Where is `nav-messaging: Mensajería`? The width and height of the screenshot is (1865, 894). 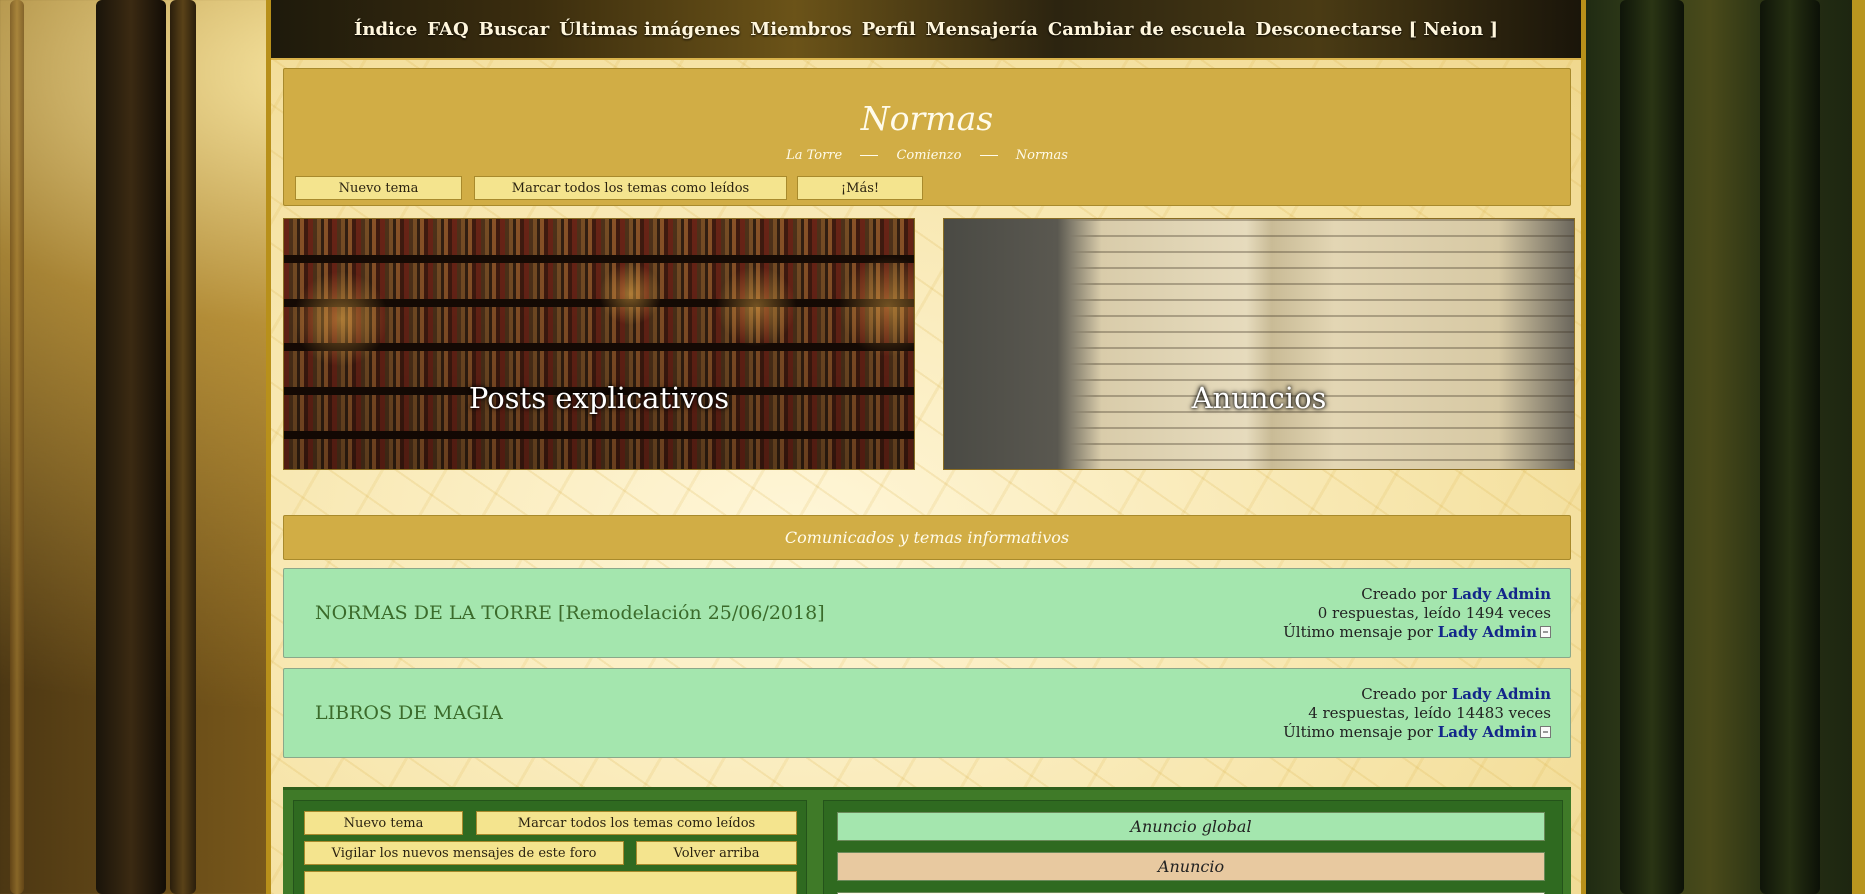
nav-messaging: Mensajería is located at coordinates (982, 29).